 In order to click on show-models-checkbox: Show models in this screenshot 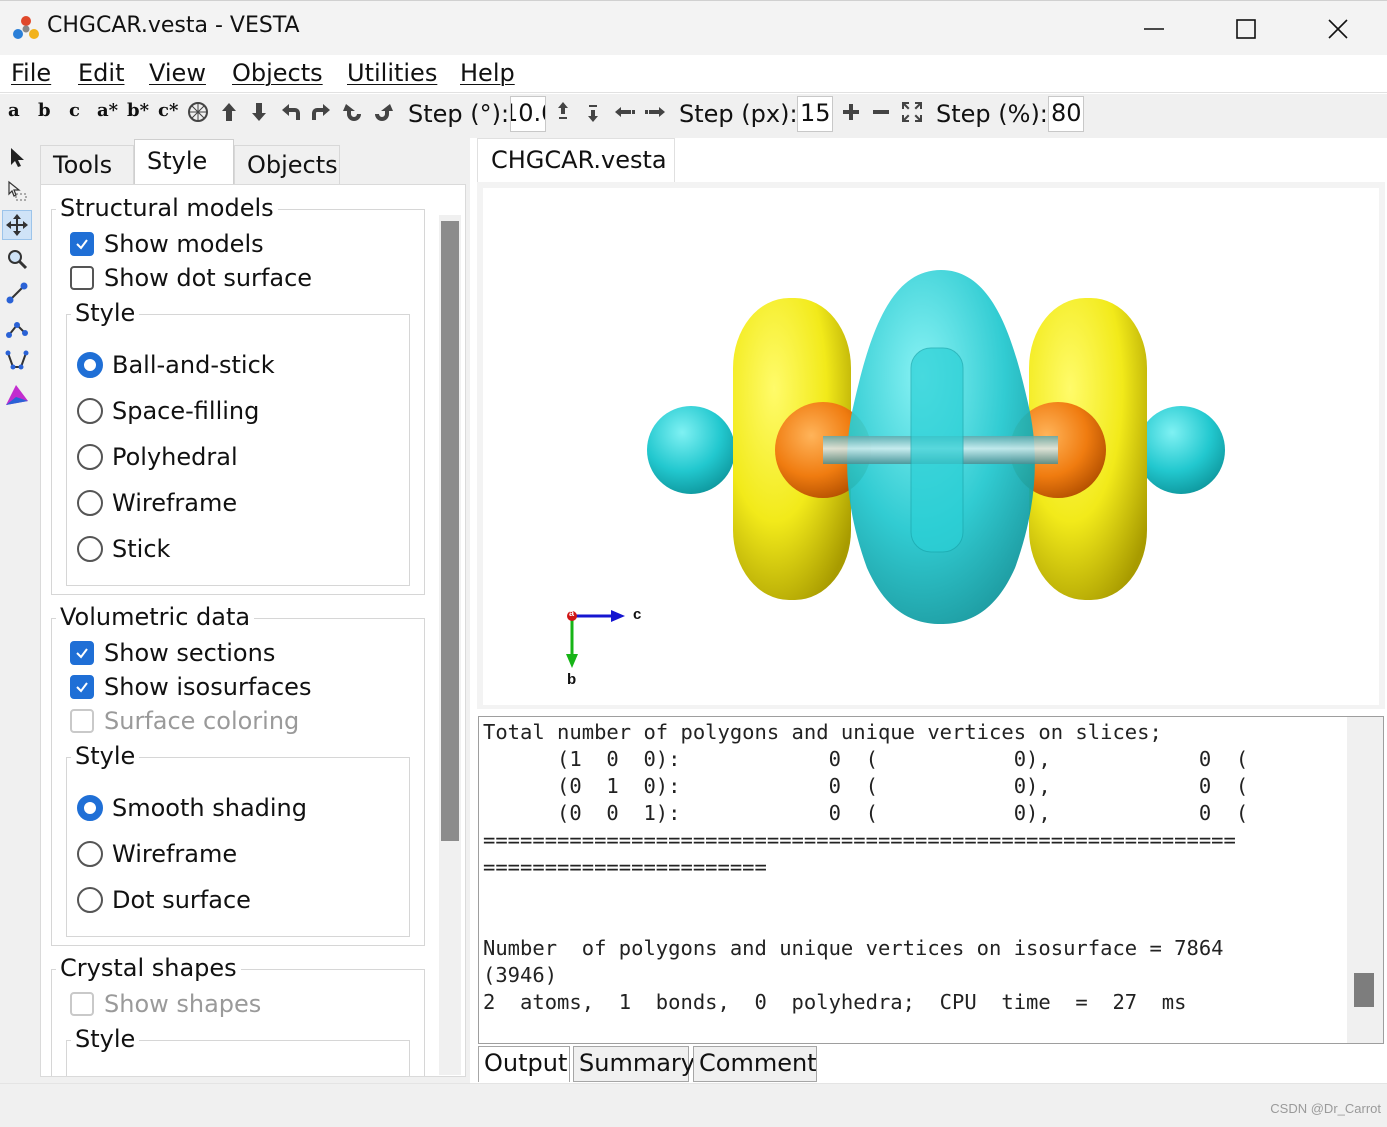, I will do `click(167, 244)`.